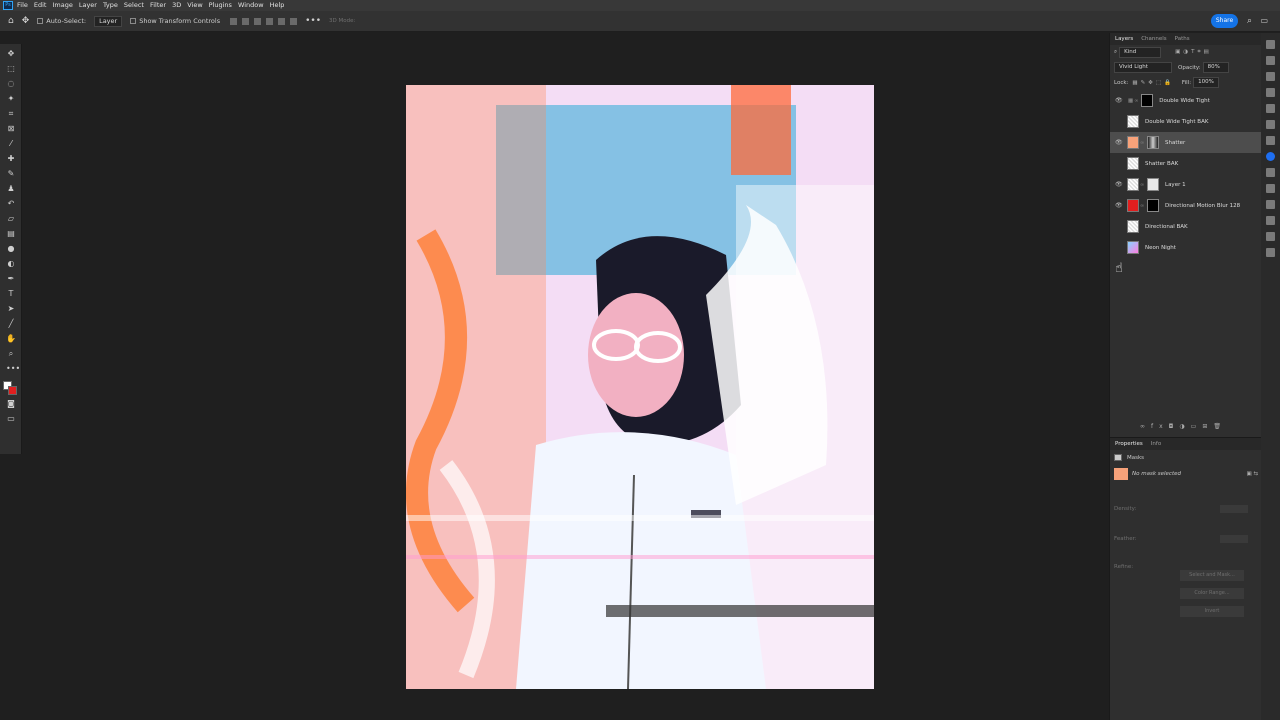  What do you see at coordinates (294, 21) in the screenshot?
I see `align-bottom-icon` at bounding box center [294, 21].